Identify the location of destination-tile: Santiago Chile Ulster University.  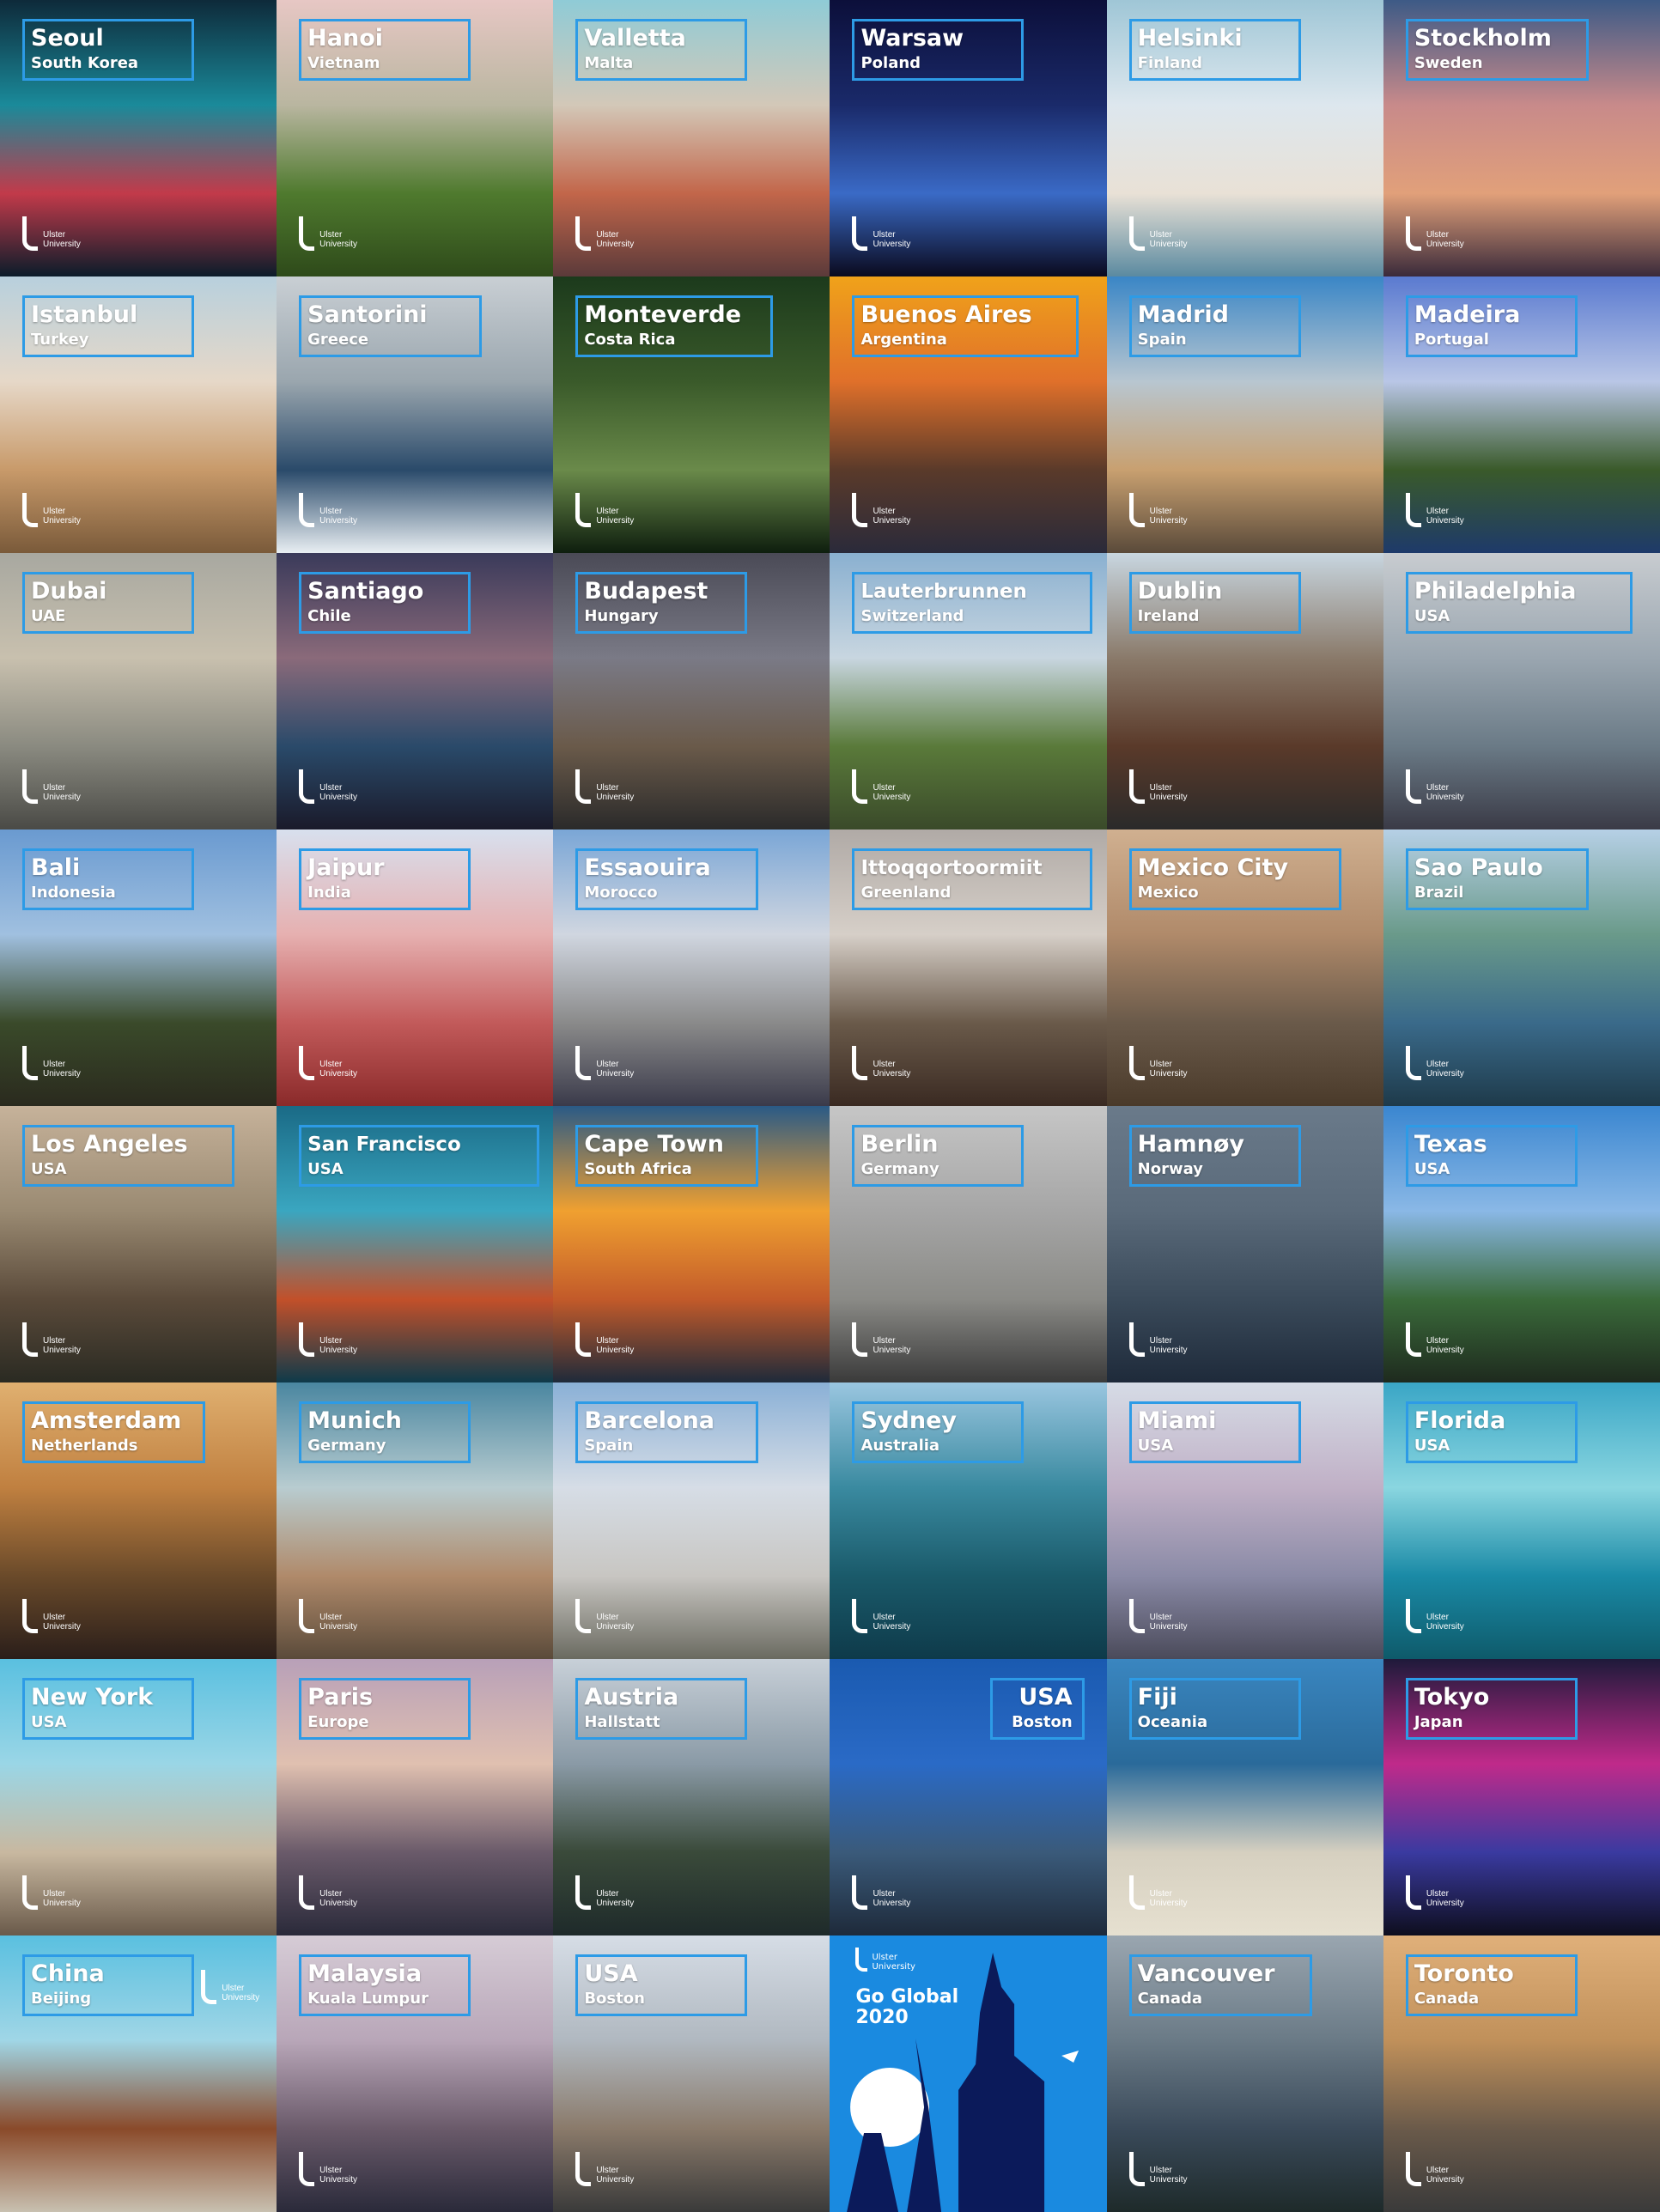
(415, 692).